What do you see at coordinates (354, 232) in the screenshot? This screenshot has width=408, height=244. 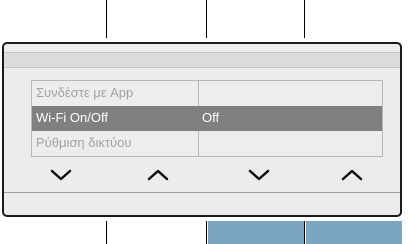 I see `softkey-4-indicator` at bounding box center [354, 232].